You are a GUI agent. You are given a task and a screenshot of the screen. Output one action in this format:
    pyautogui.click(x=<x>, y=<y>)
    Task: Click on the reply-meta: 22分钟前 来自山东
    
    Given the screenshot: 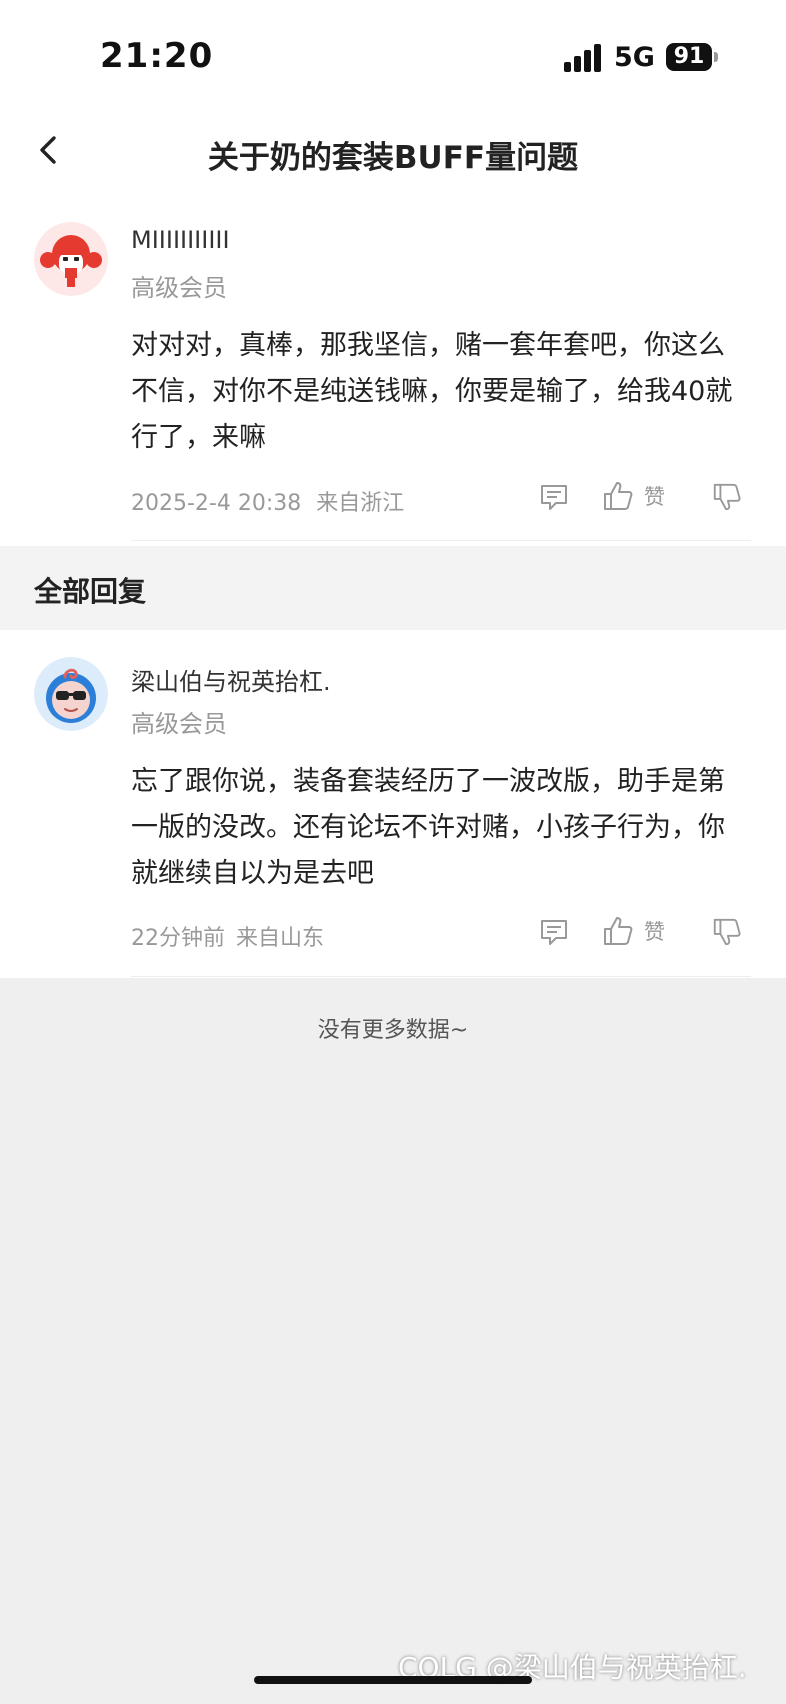 What is the action you would take?
    pyautogui.click(x=227, y=936)
    